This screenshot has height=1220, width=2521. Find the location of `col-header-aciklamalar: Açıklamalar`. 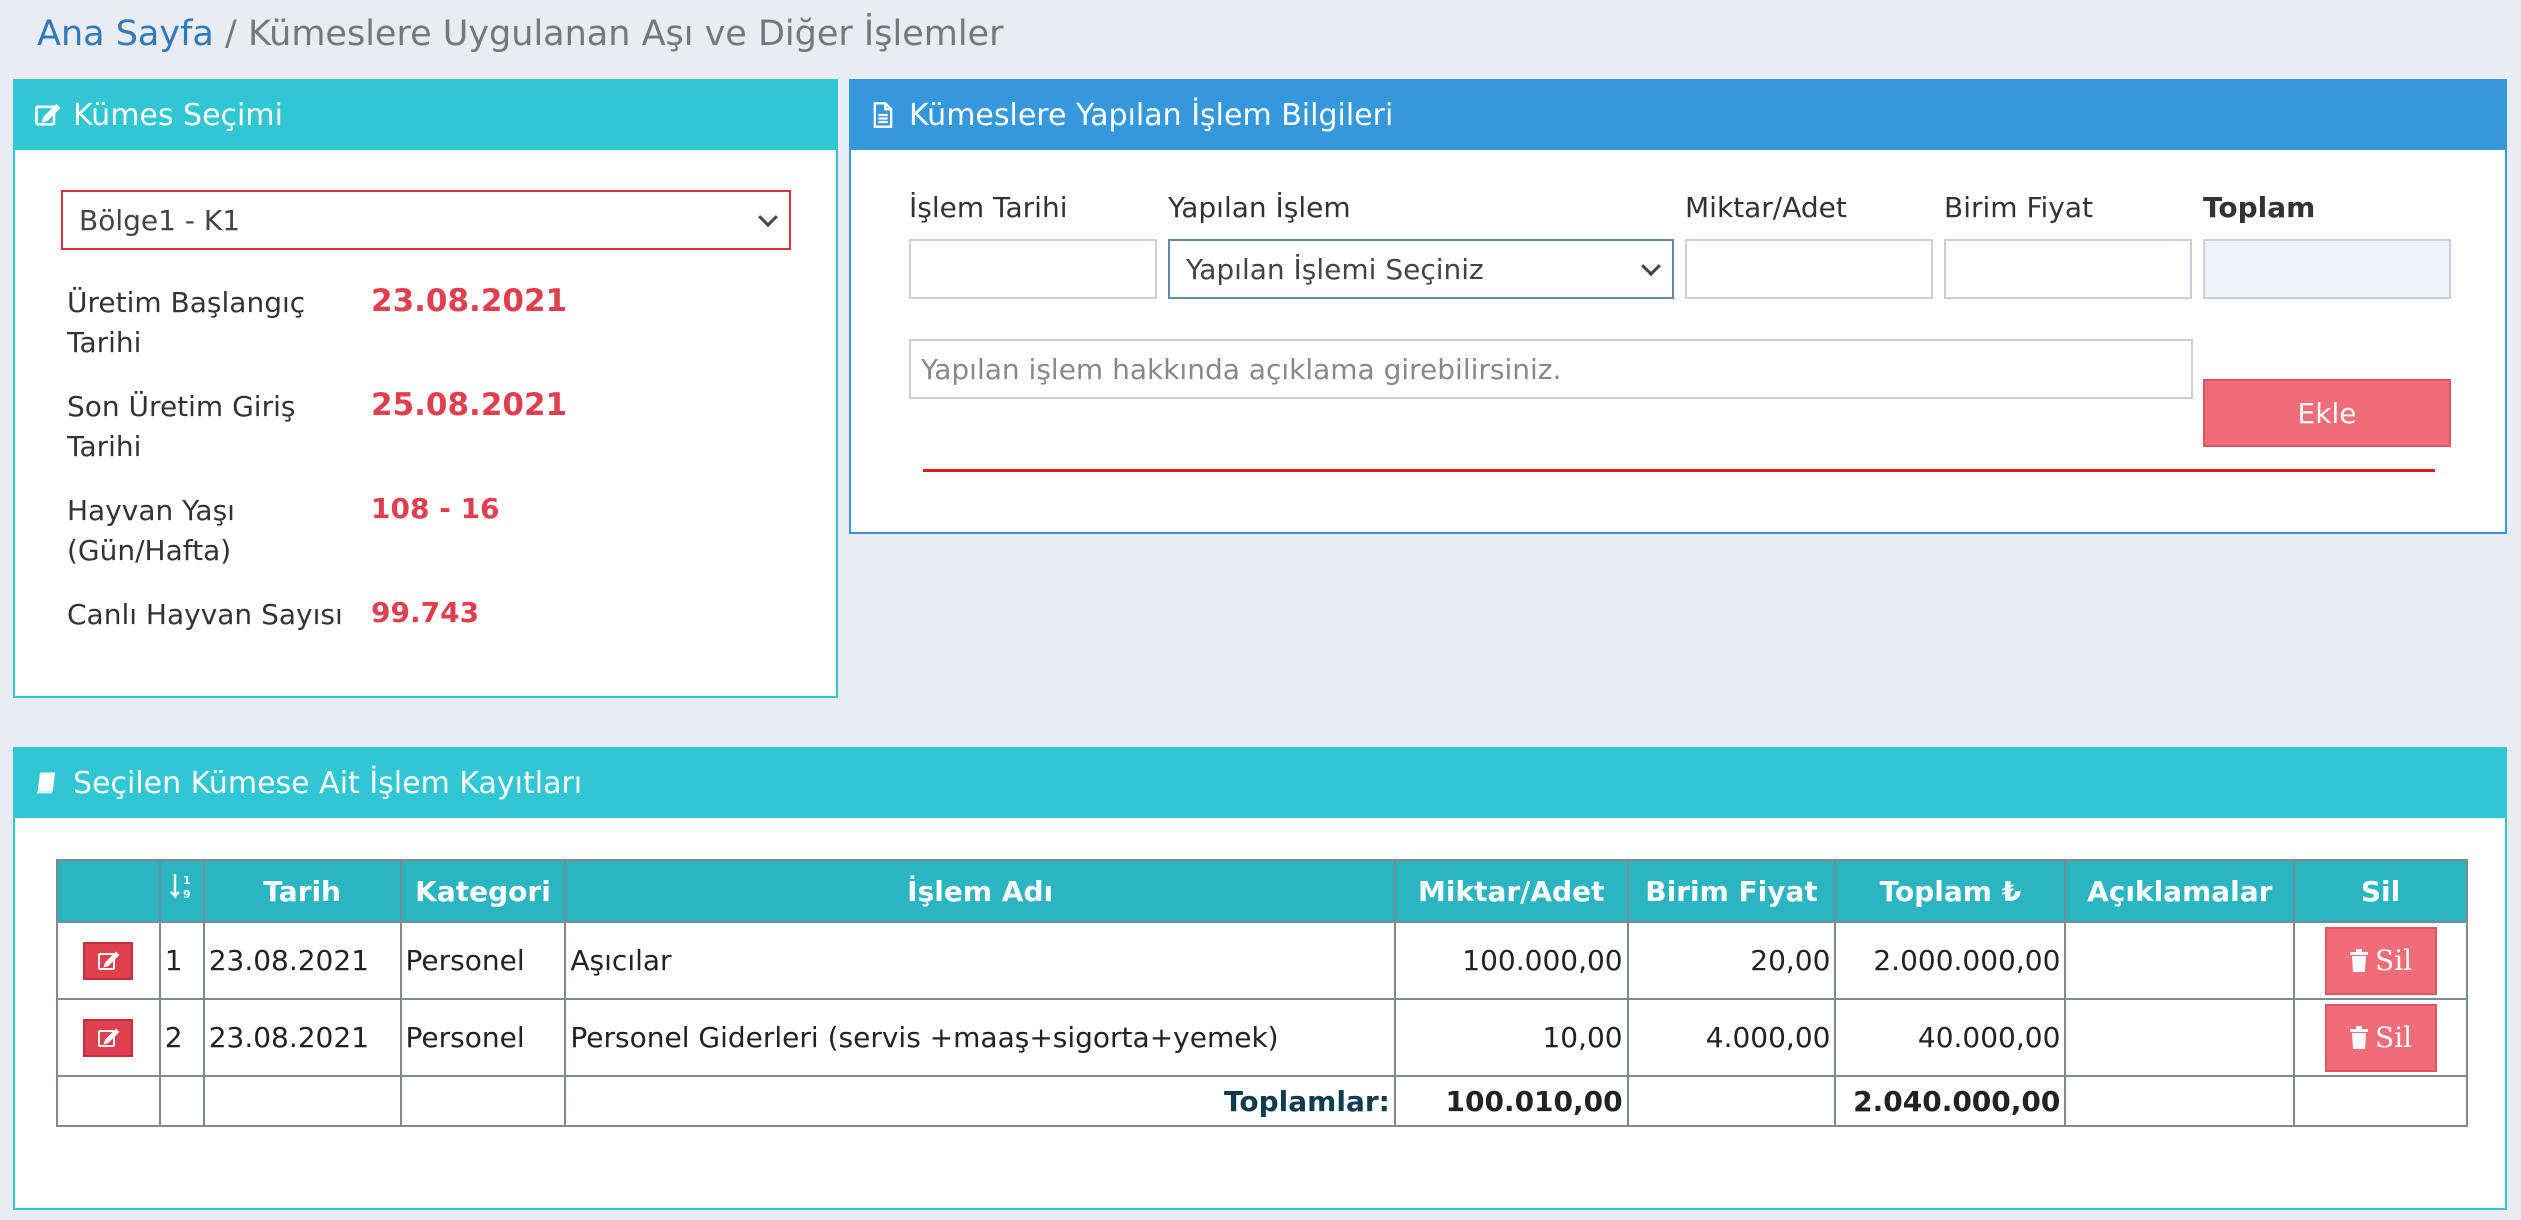

col-header-aciklamalar: Açıklamalar is located at coordinates (2180, 891).